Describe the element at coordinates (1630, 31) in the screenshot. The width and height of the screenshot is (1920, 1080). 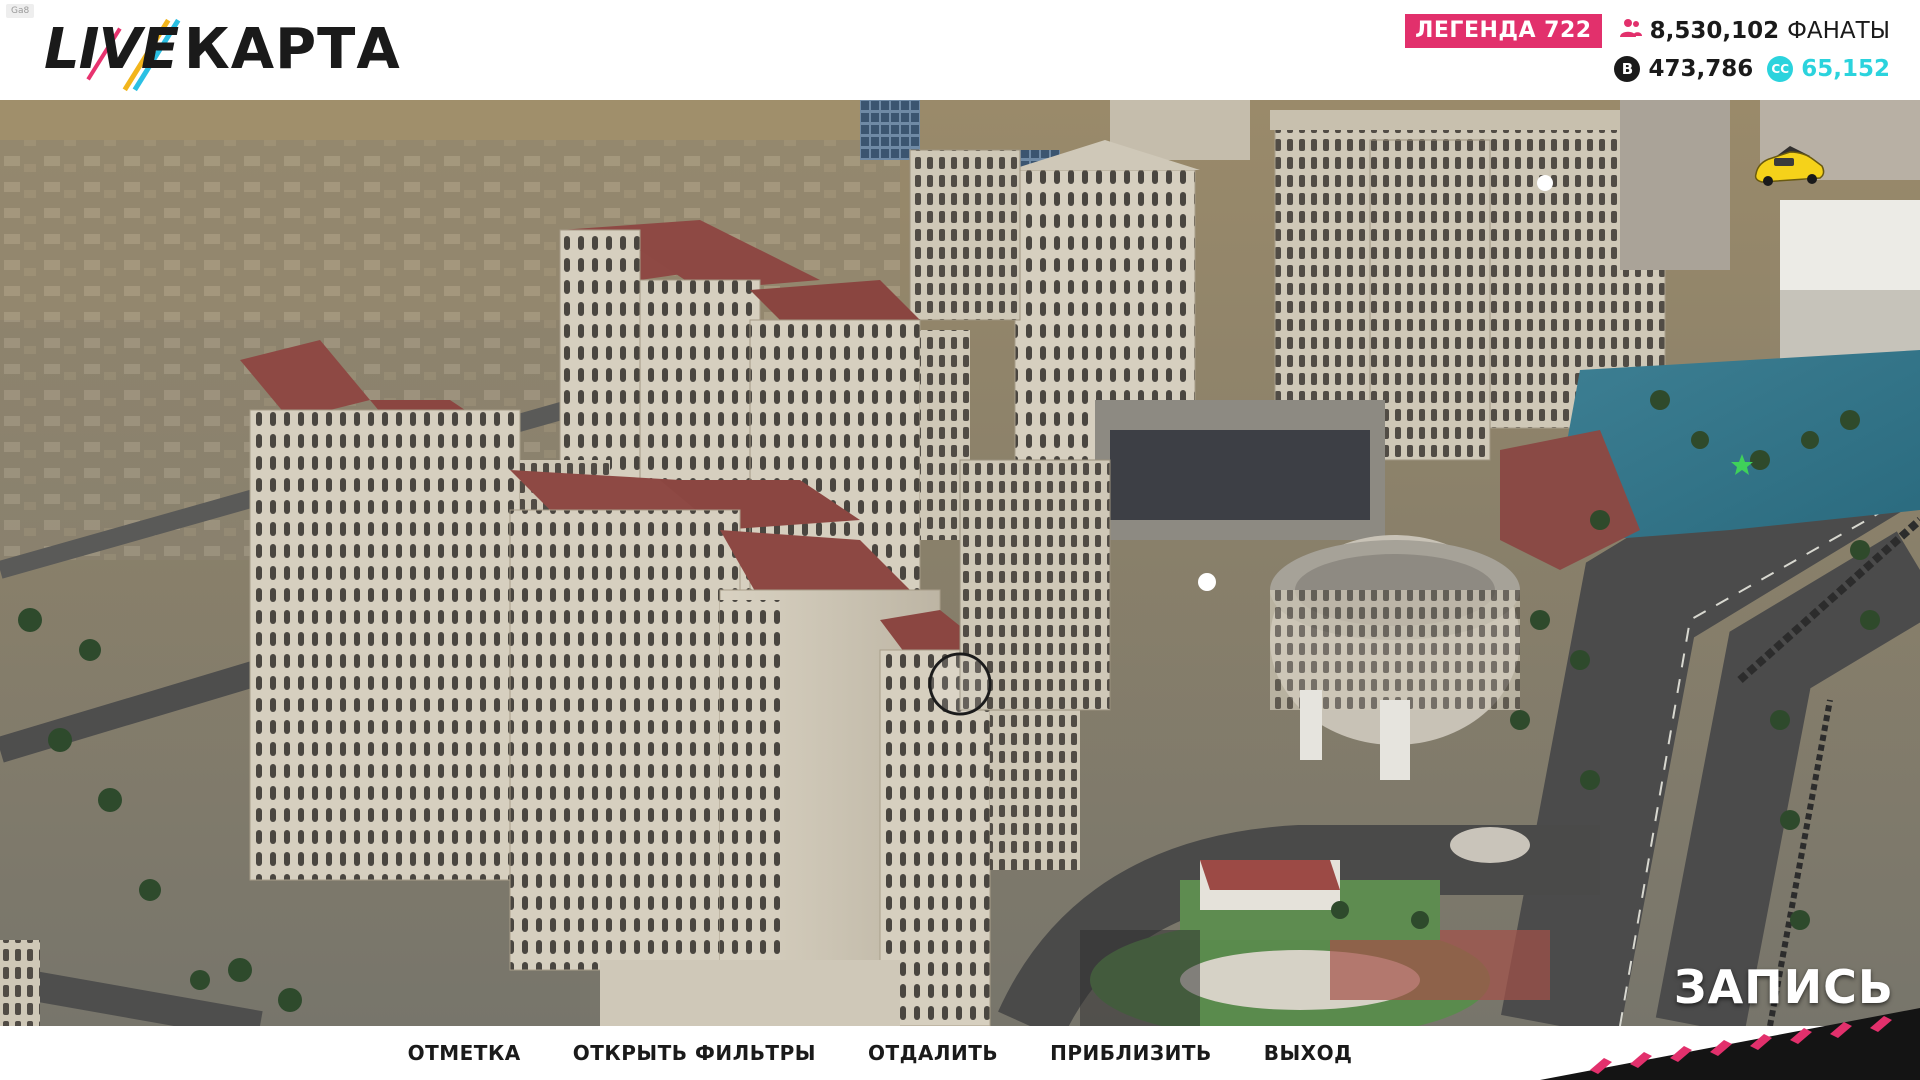
I see `people-icon` at that location.